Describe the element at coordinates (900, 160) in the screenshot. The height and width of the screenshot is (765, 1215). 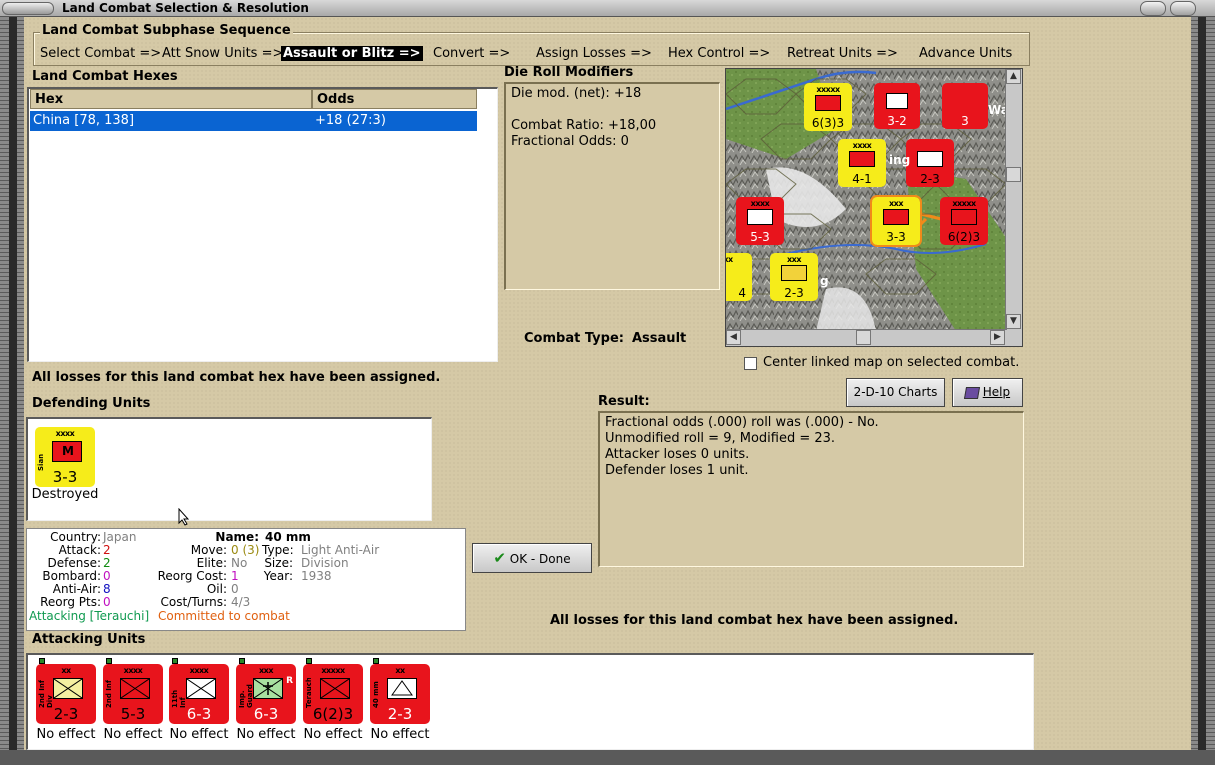
I see `map-label-city: ing` at that location.